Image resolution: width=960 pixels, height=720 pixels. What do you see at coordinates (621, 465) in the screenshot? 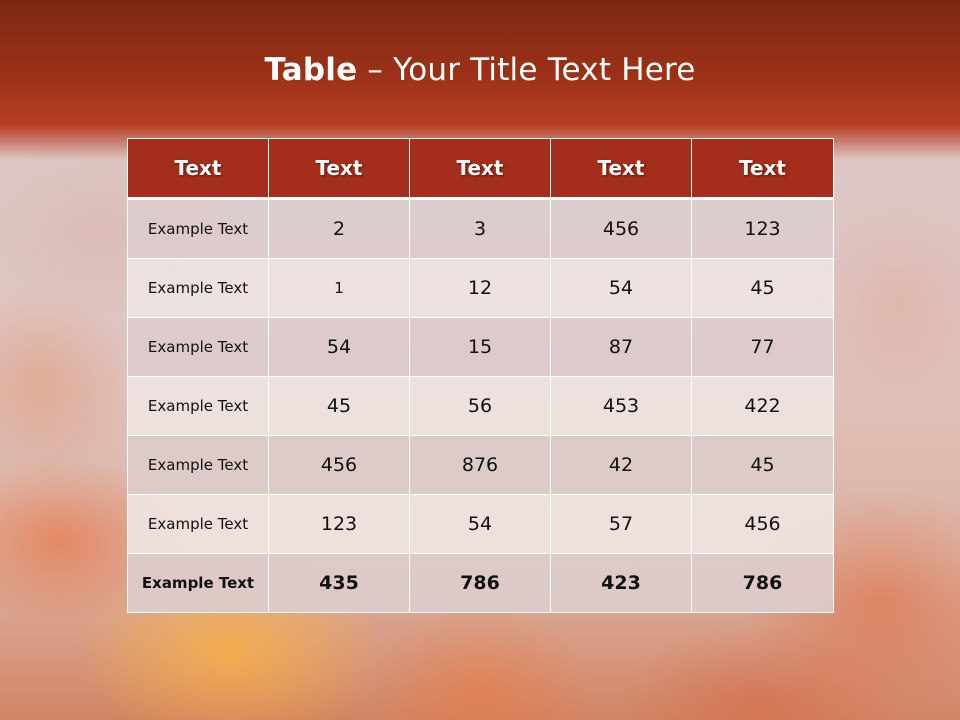
I see `table-cell: 42` at bounding box center [621, 465].